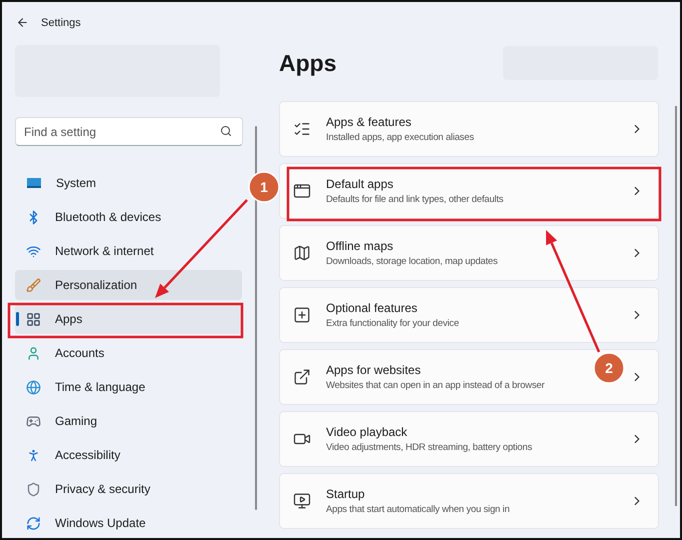 This screenshot has width=682, height=540. Describe the element at coordinates (435, 385) in the screenshot. I see `card-subtitle: Websites that can open in an app instead of a browser` at that location.